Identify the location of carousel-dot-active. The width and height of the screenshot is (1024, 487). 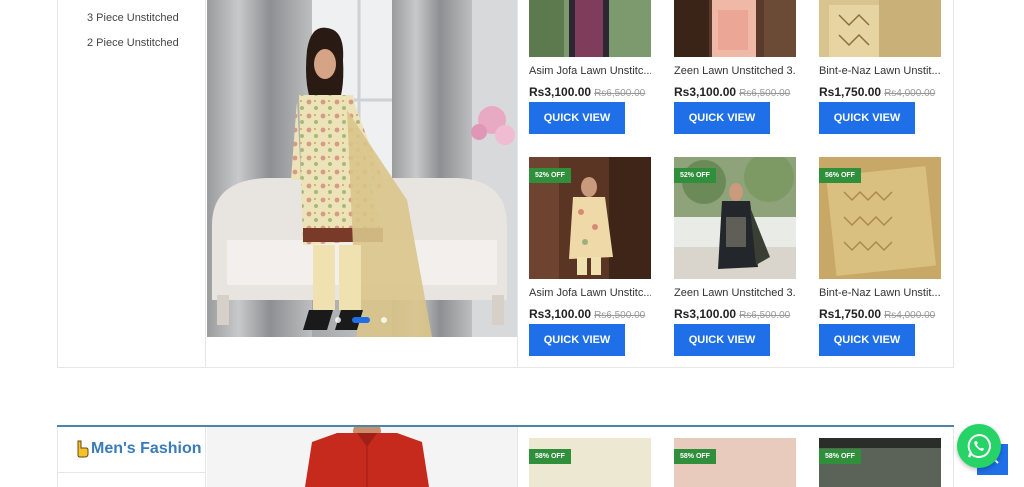
(361, 320).